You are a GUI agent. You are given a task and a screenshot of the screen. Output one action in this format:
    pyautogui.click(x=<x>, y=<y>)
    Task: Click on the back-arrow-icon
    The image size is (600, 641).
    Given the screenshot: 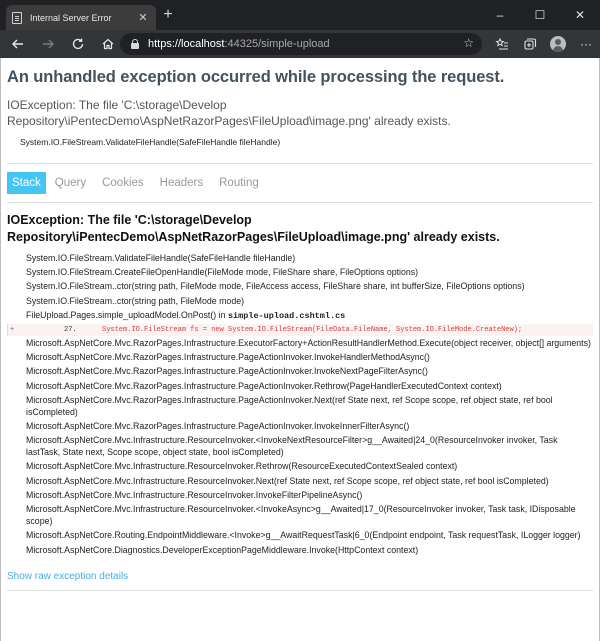 What is the action you would take?
    pyautogui.click(x=18, y=44)
    